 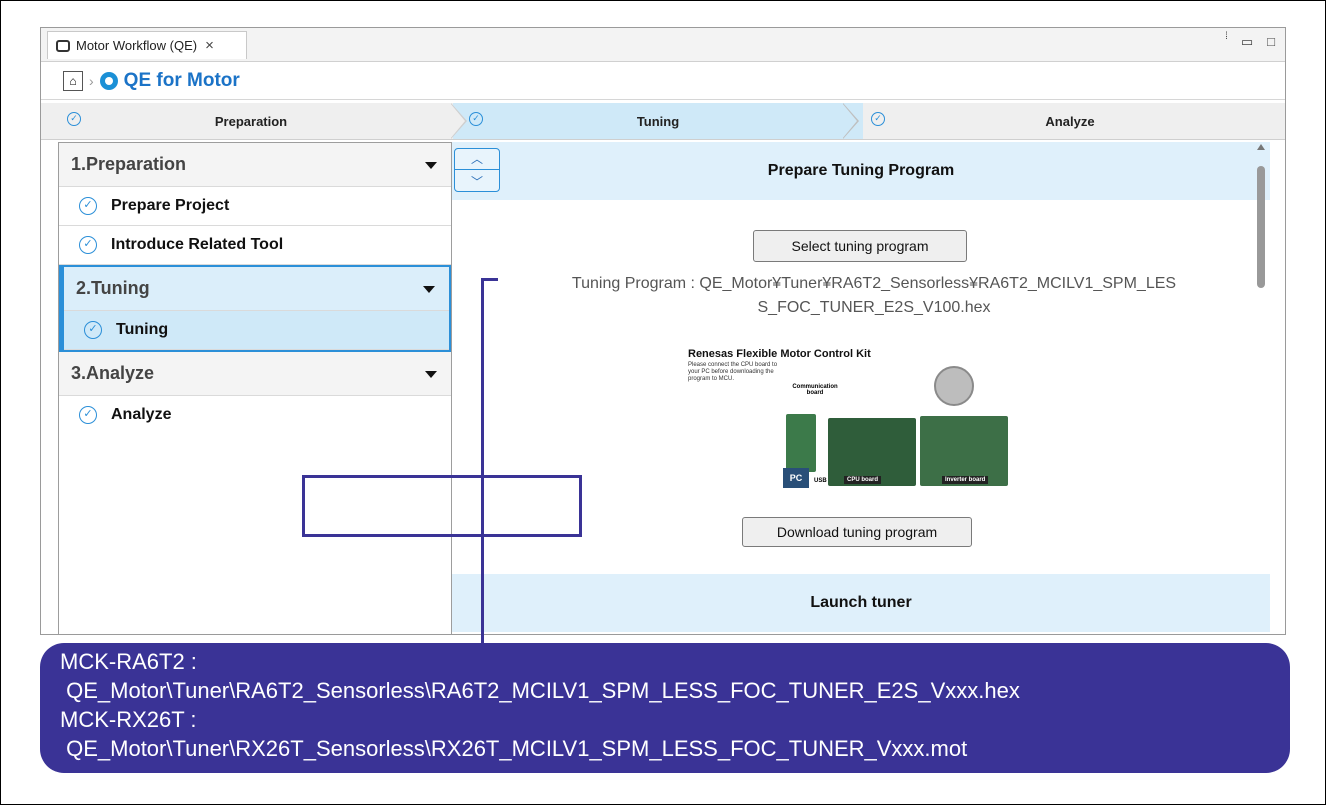 I want to click on qe-logo-icon, so click(x=108, y=80).